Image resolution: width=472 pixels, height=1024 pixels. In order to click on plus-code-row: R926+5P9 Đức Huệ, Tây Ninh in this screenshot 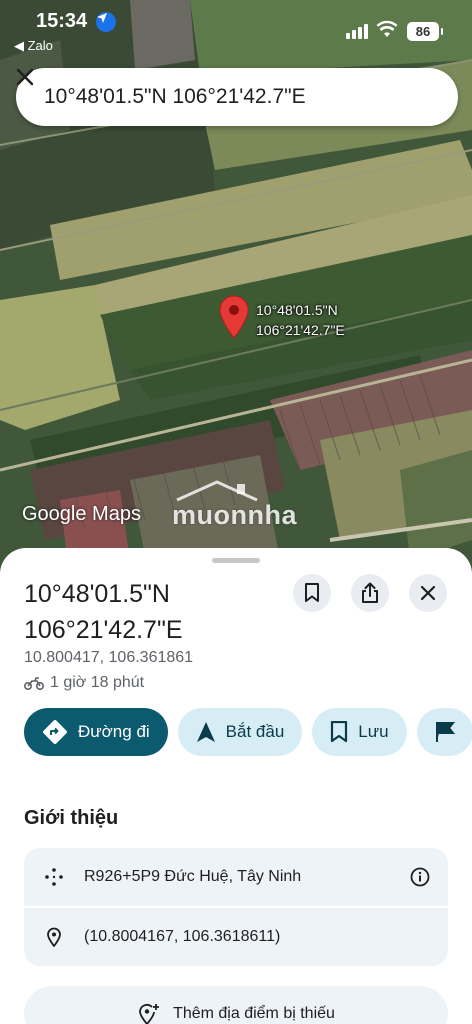, I will do `click(236, 877)`.